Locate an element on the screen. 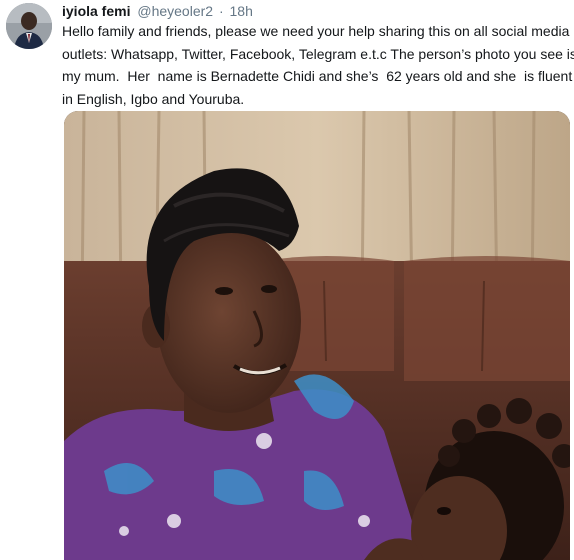 The width and height of the screenshot is (574, 560). timestamp: 18h is located at coordinates (241, 11).